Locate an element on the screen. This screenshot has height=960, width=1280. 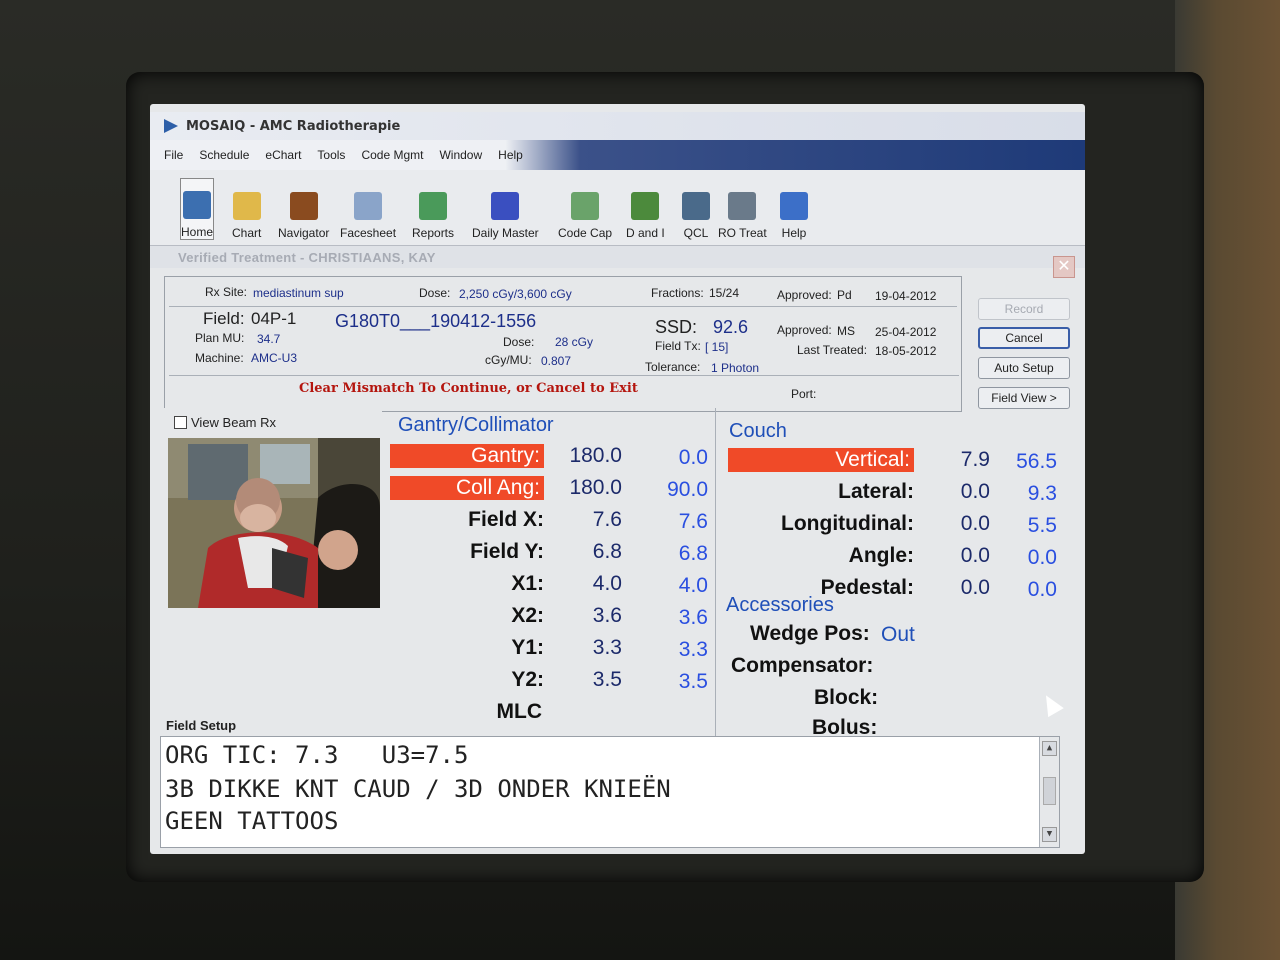
couch-row-label: Angle: is located at coordinates (881, 555).